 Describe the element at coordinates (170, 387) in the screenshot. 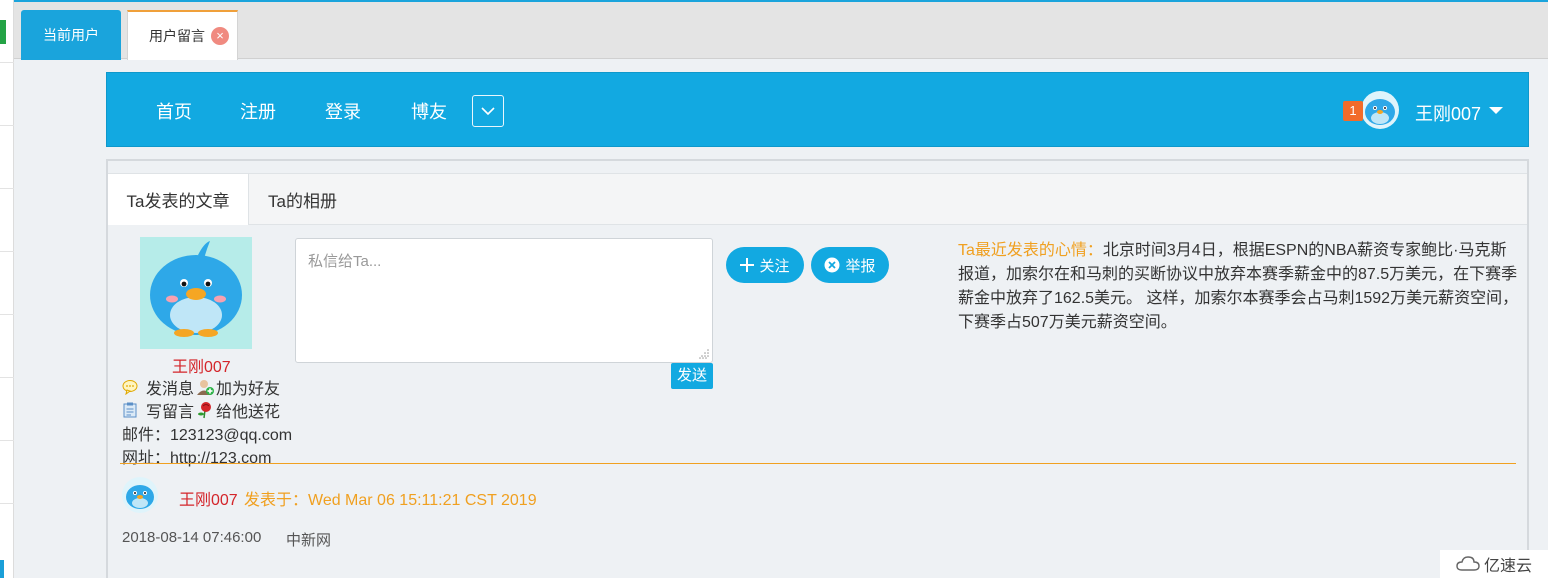

I see `send-message-link: 发消息` at that location.